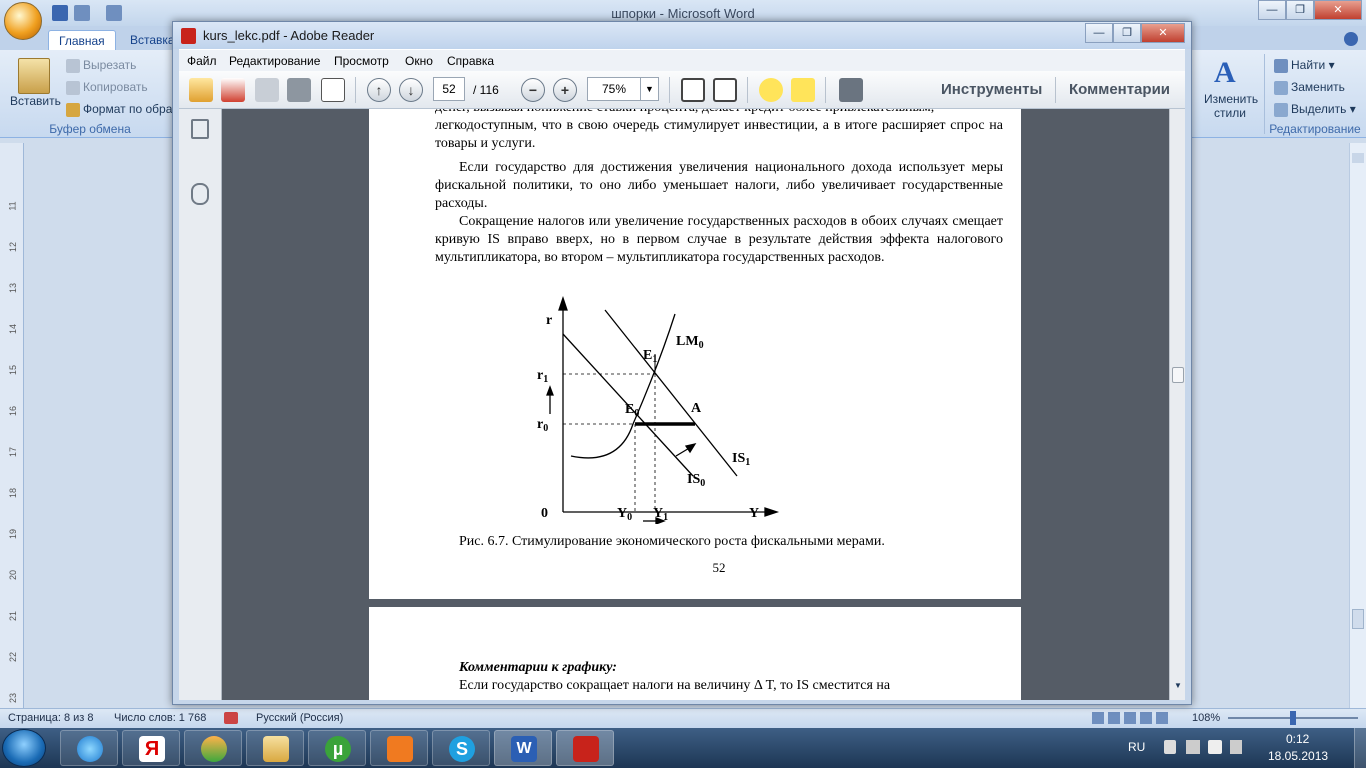 This screenshot has height=768, width=1366. What do you see at coordinates (614, 89) in the screenshot?
I see `zoom-value: 75%` at bounding box center [614, 89].